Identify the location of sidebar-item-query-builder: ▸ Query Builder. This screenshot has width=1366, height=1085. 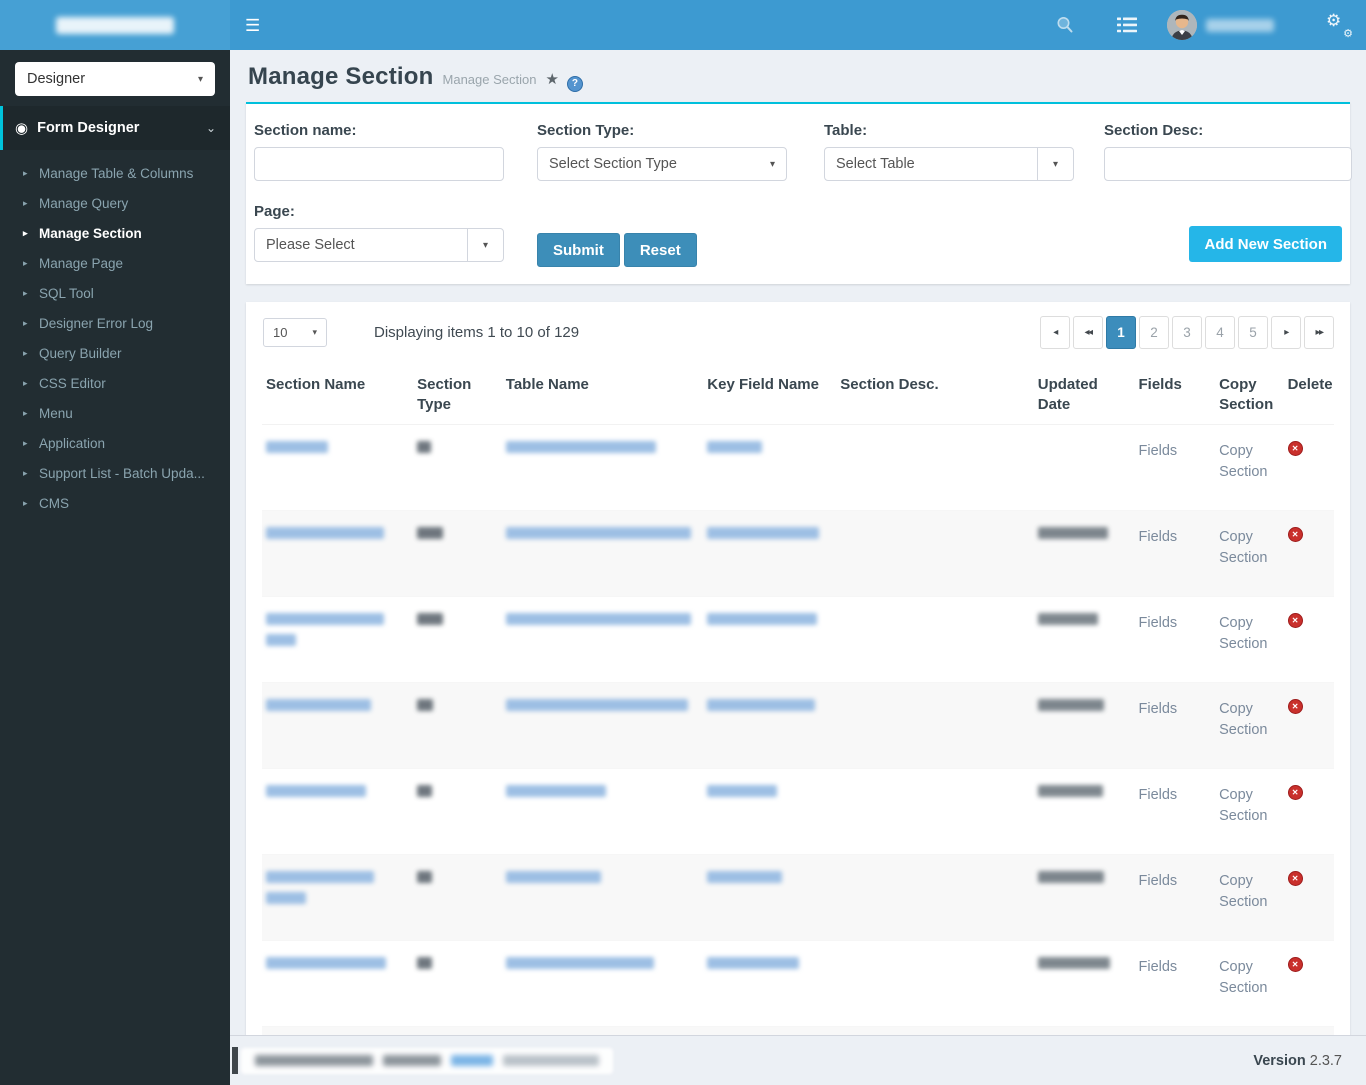
(115, 353).